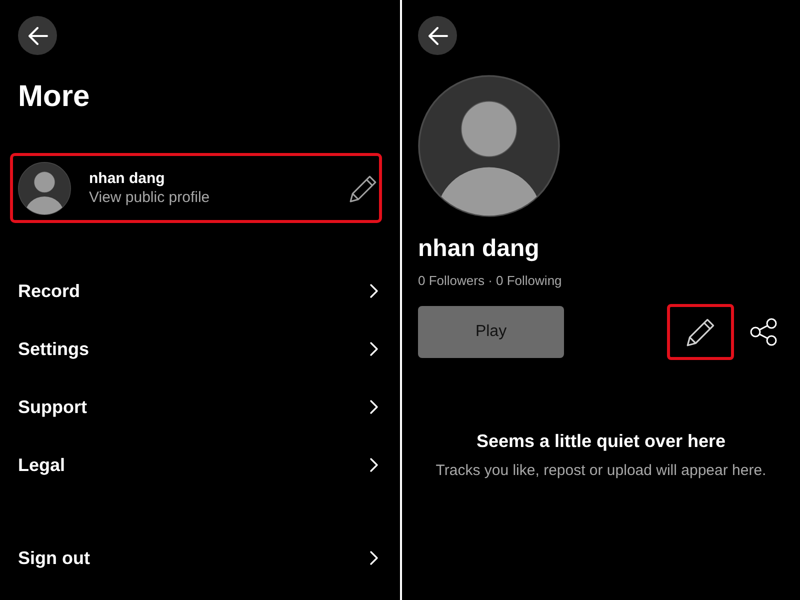  I want to click on empty-state-message: Tracks you like, repost or upload will appear here., so click(601, 470).